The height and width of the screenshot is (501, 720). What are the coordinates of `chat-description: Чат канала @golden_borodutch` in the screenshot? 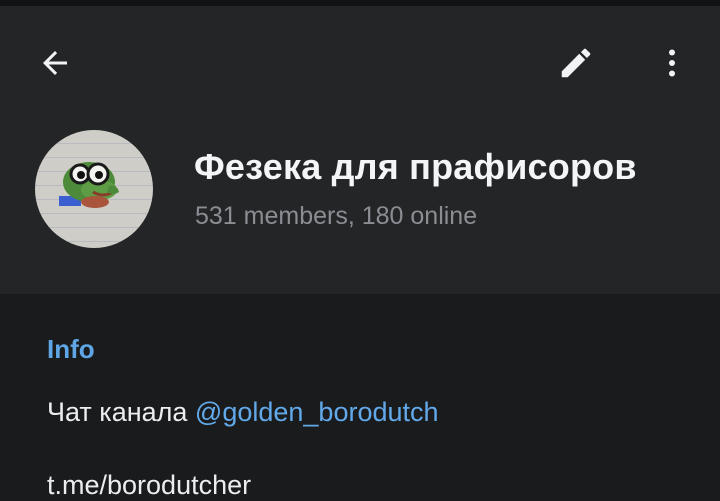 It's located at (243, 412).